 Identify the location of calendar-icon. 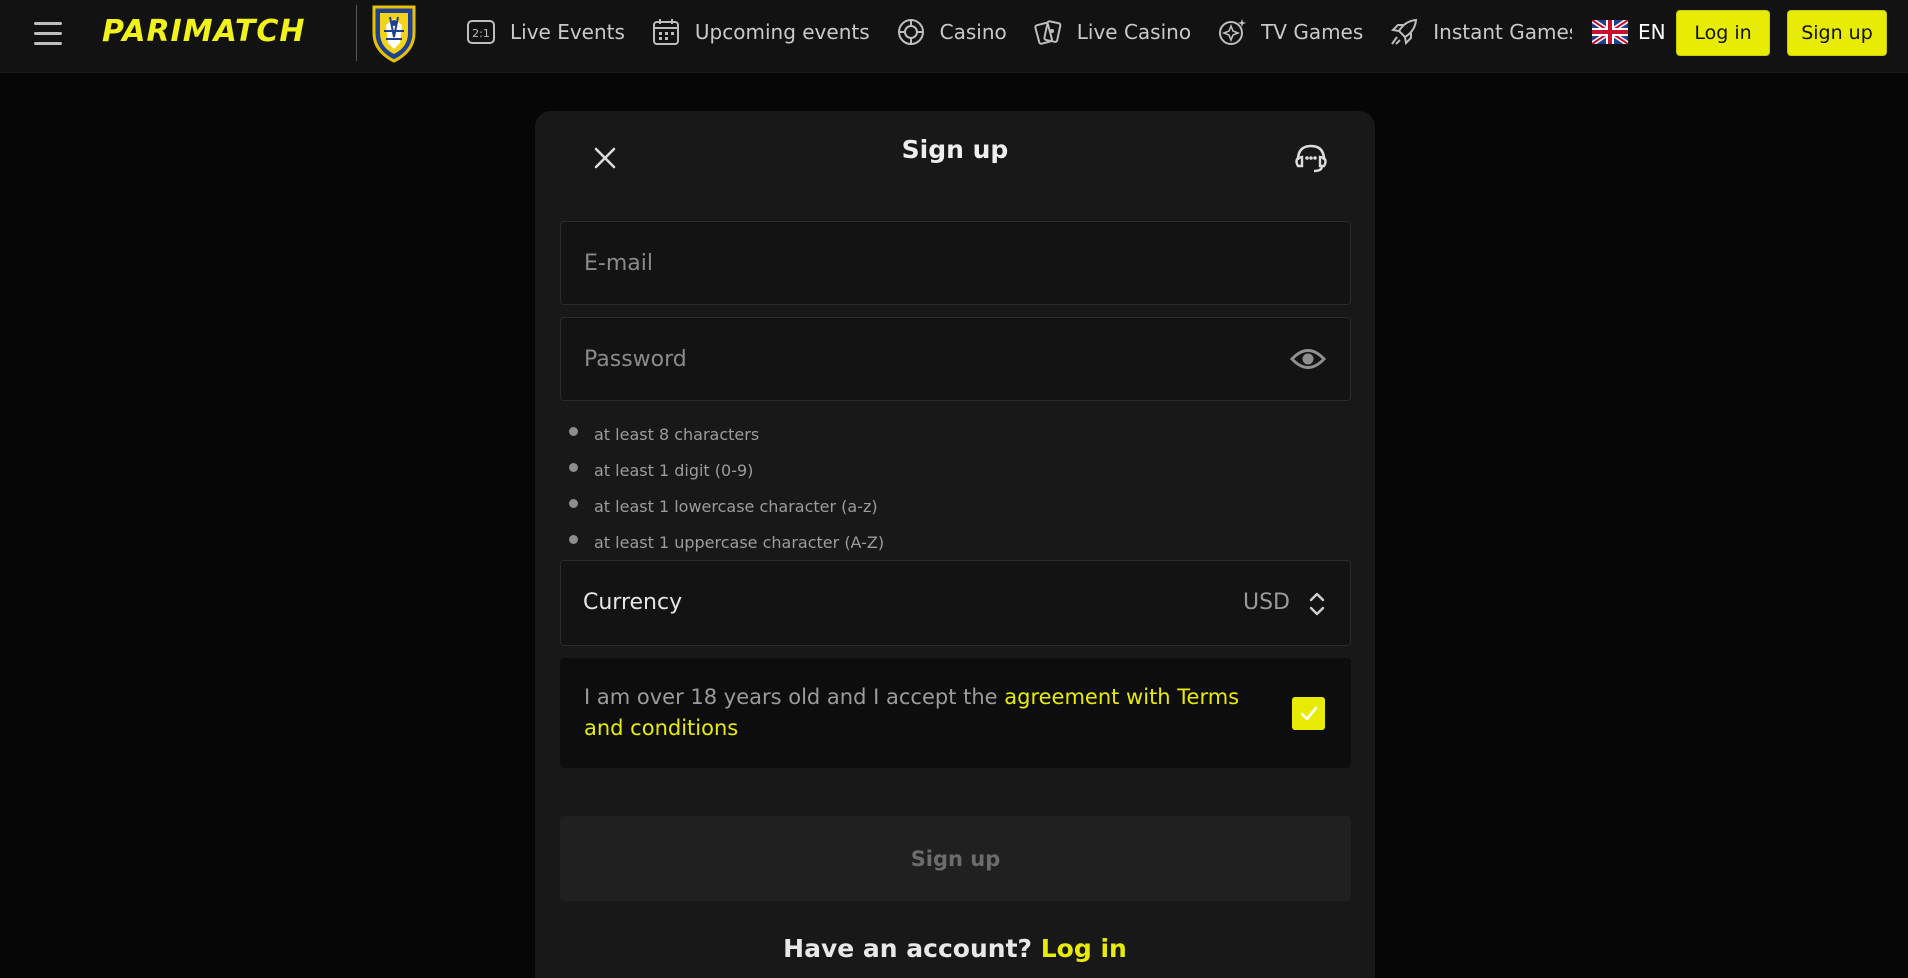
(665, 31).